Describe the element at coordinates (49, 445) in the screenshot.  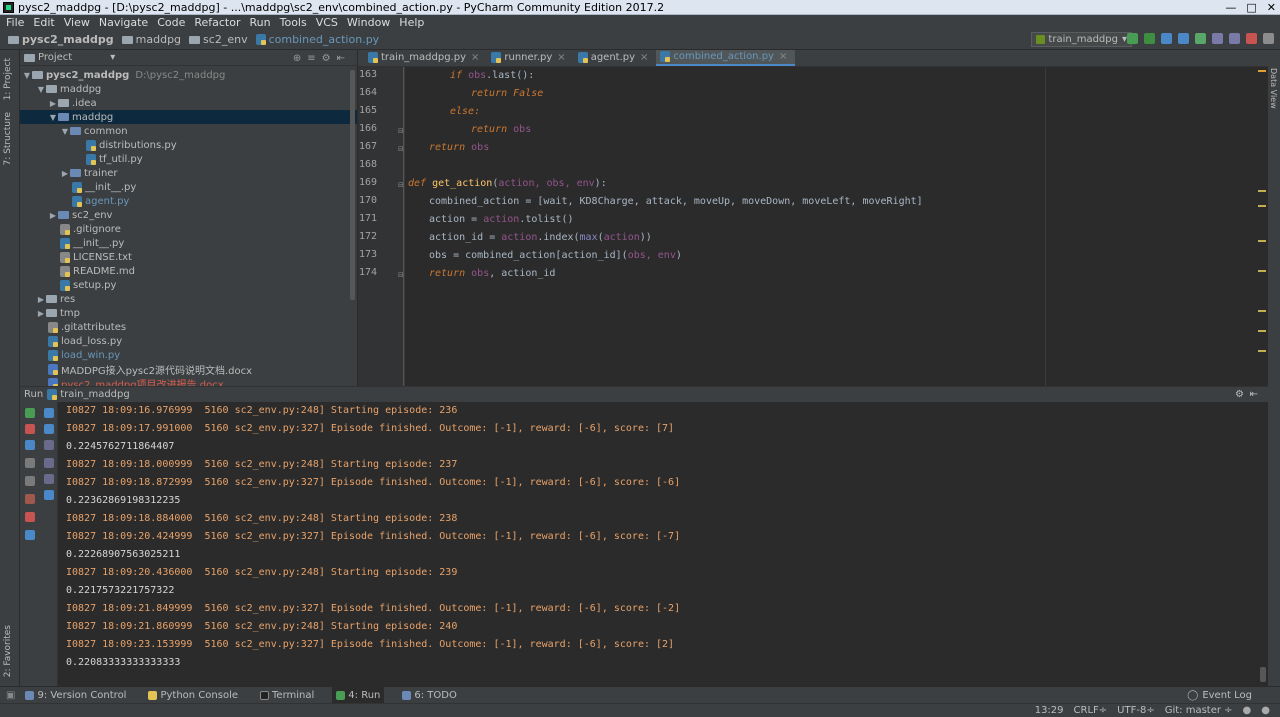
I see `soft-wrap-icon` at that location.